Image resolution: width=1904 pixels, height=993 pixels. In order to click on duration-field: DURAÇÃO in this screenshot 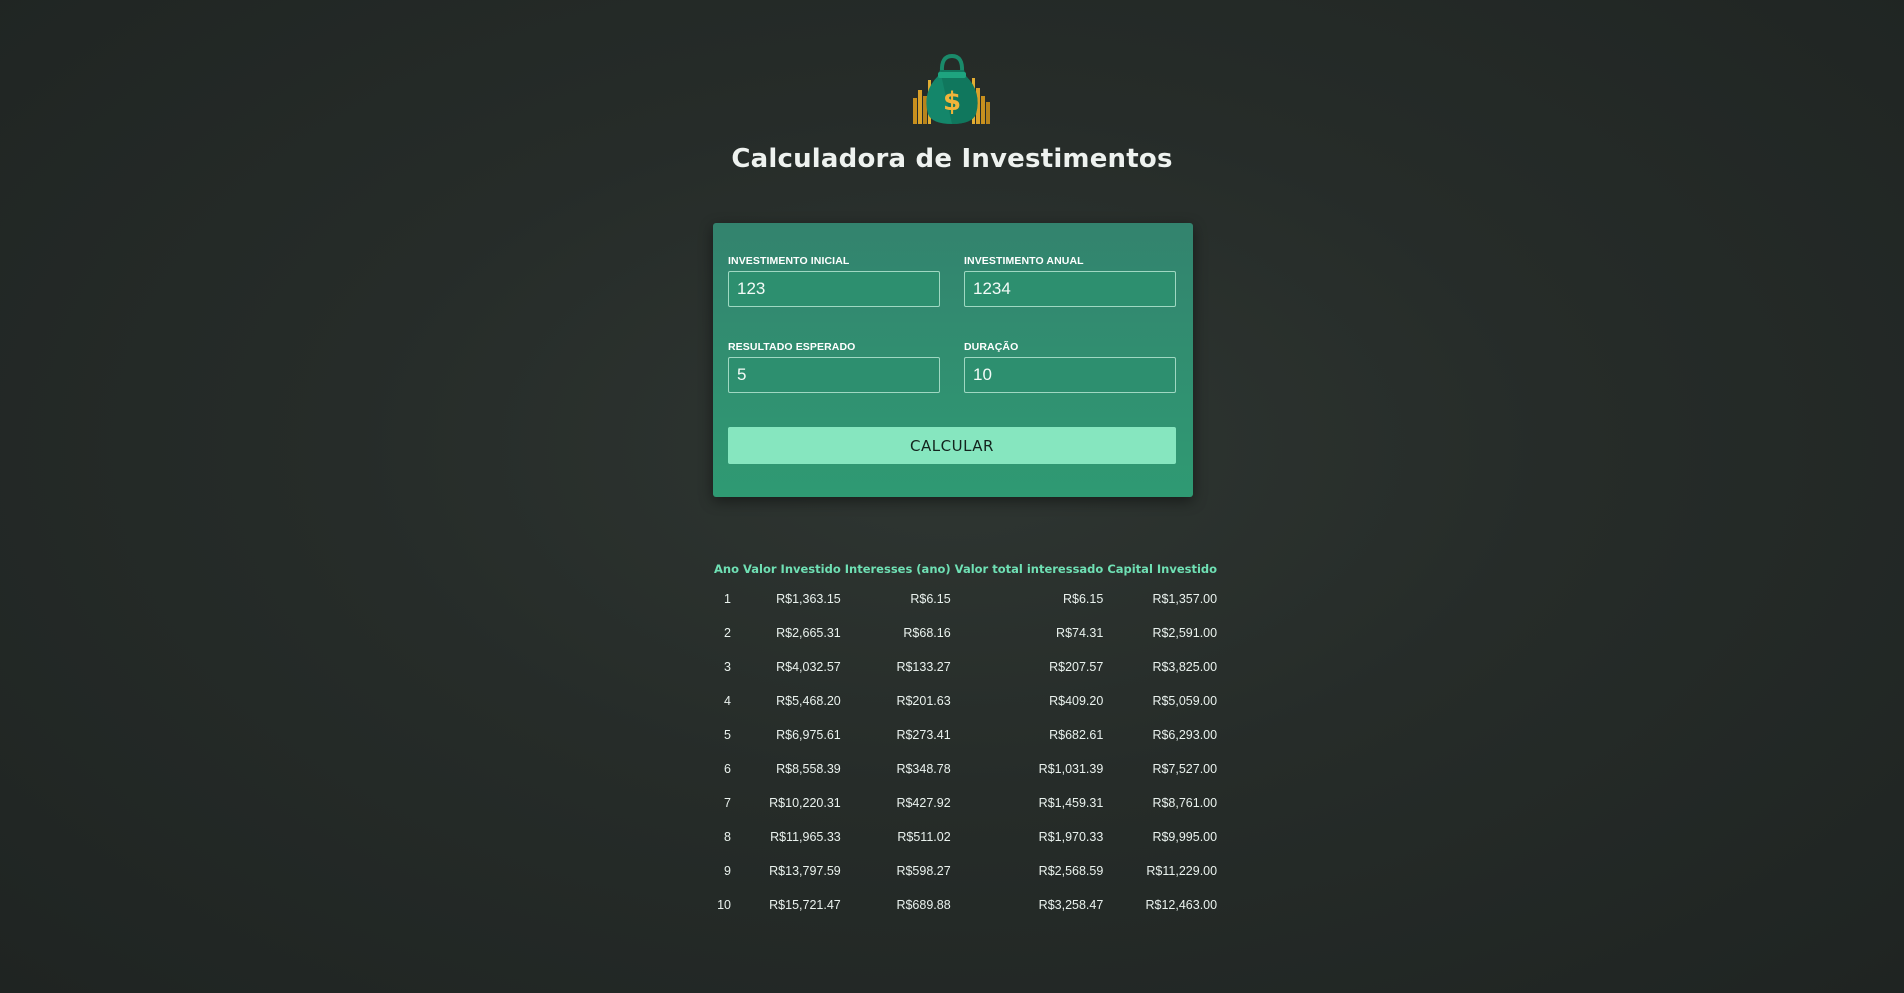, I will do `click(1070, 367)`.